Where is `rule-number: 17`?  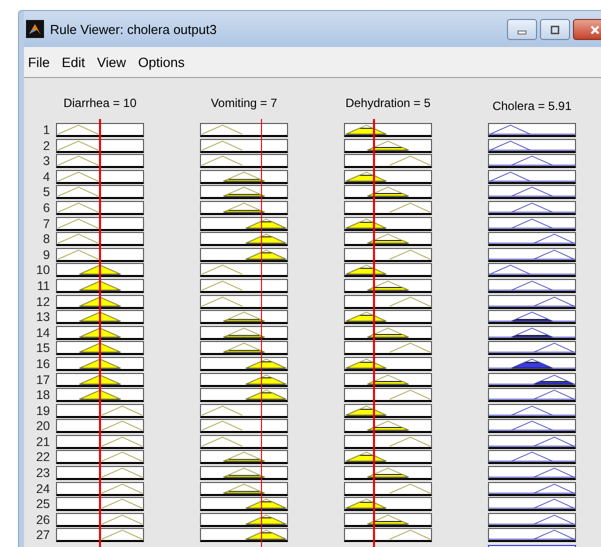
rule-number: 17 is located at coordinates (43, 380).